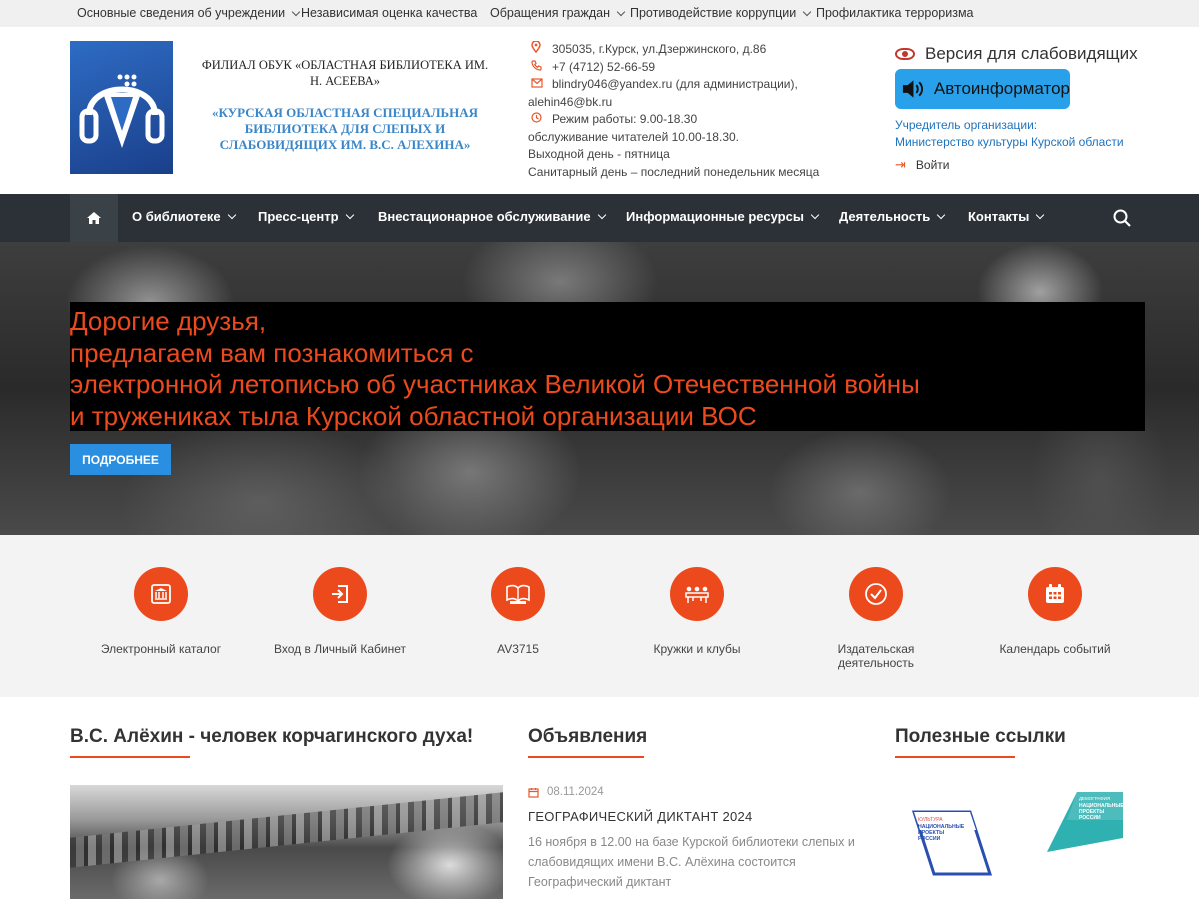 Image resolution: width=1199 pixels, height=899 pixels. I want to click on hours-row: Режим работы: 9.00-18.30, so click(698, 120).